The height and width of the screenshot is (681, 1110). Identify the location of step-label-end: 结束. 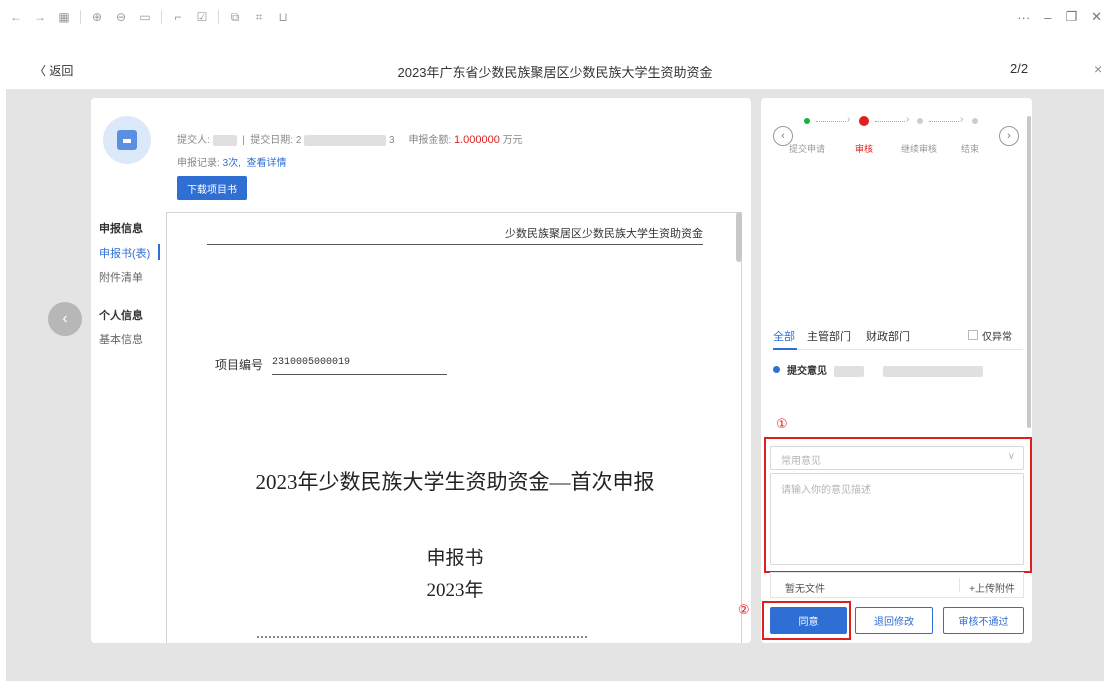
(970, 149).